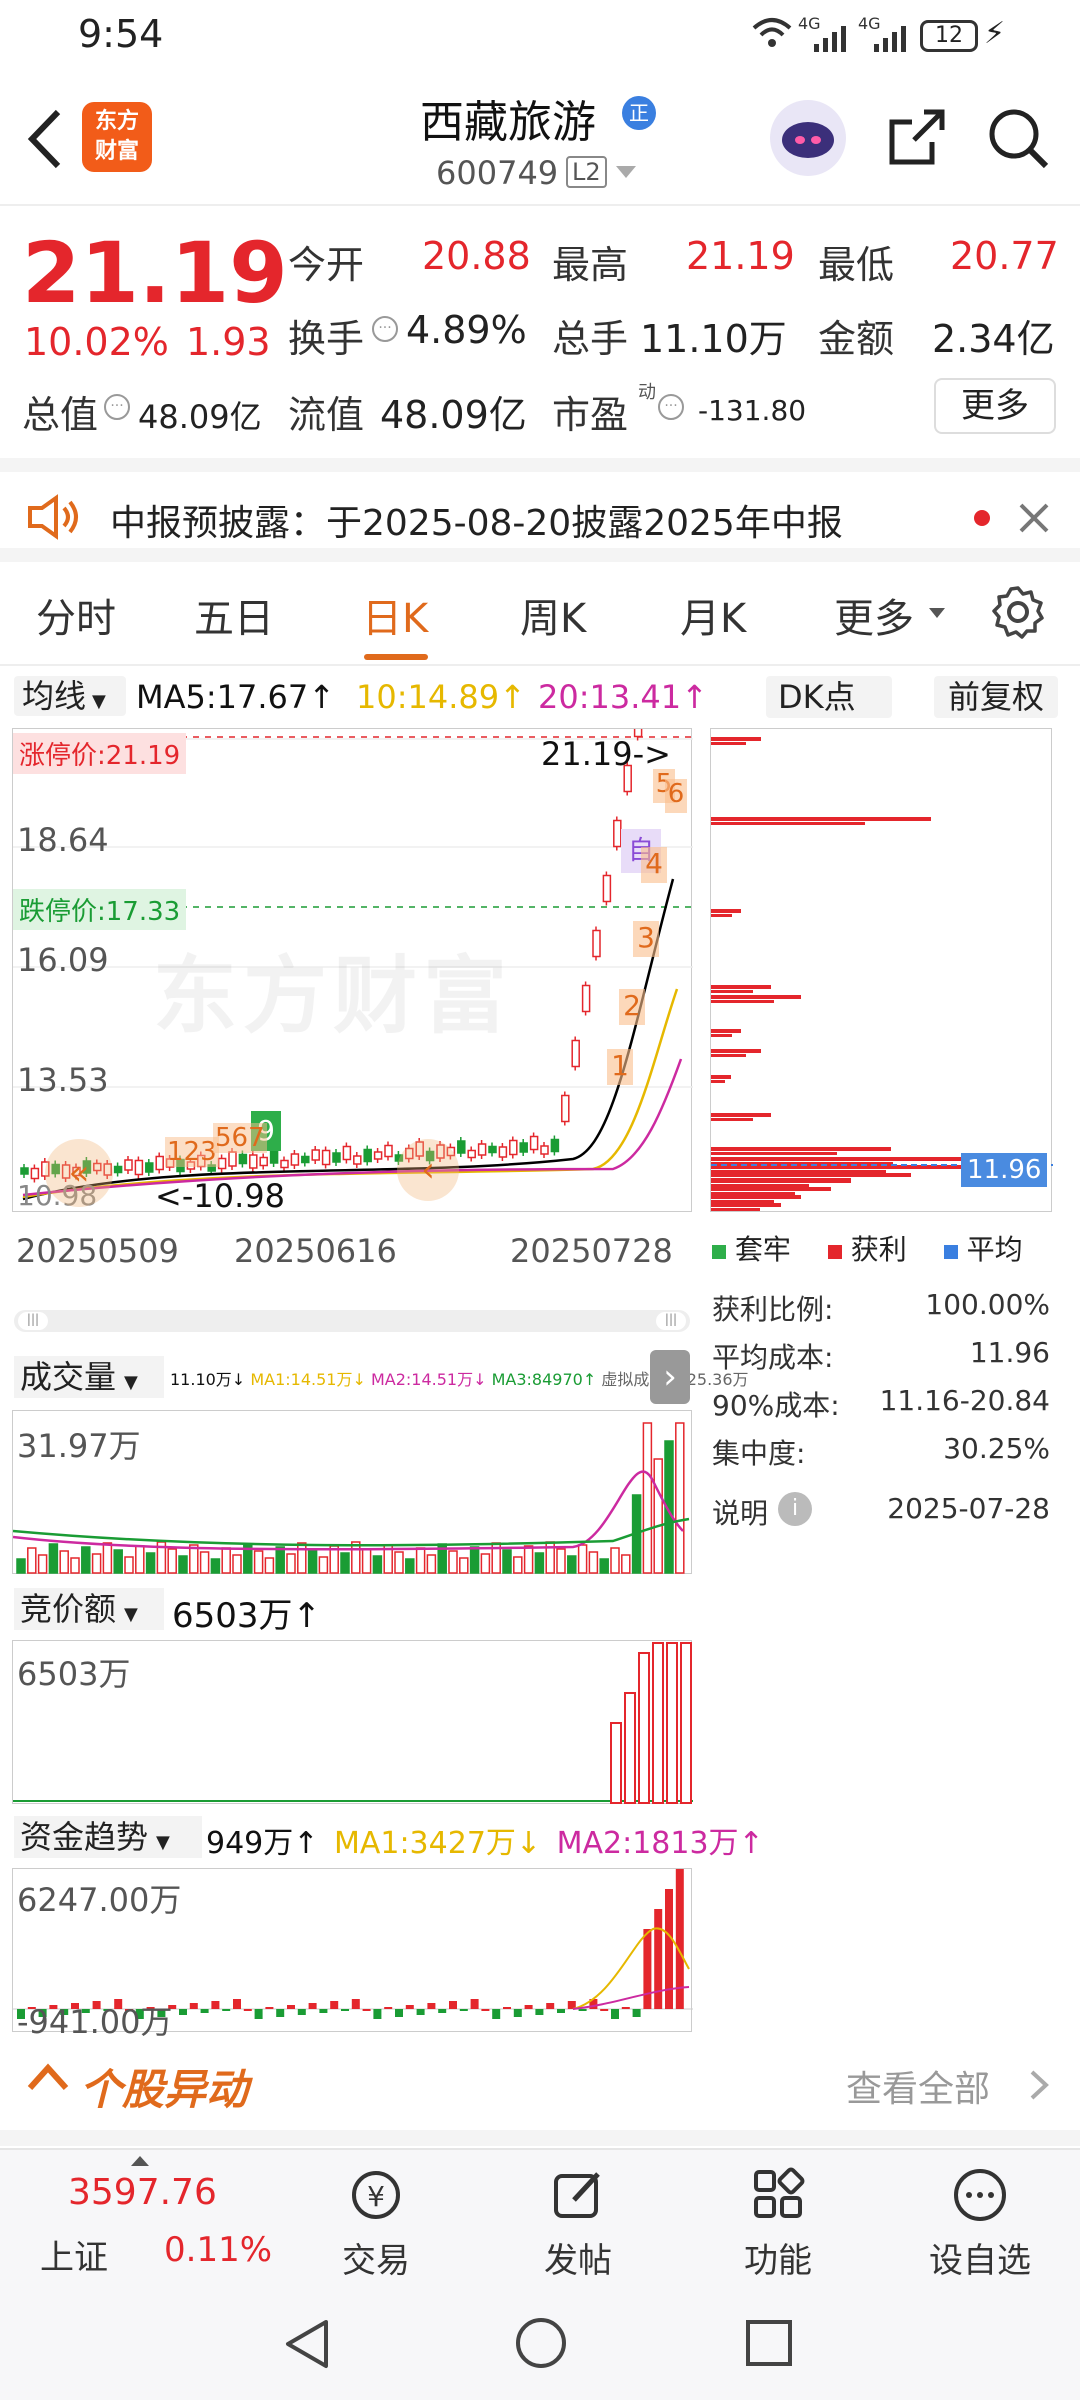 Image resolution: width=1080 pixels, height=2400 pixels. I want to click on charging-icon: ⚡, so click(995, 33).